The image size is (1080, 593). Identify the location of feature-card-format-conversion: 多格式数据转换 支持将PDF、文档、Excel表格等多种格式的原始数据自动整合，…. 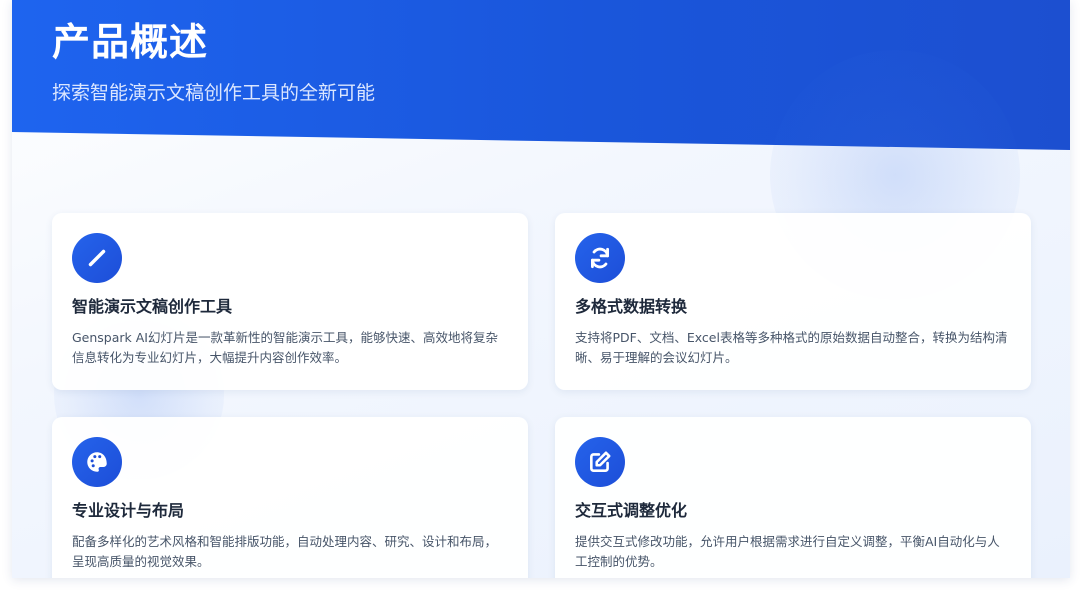
(793, 301).